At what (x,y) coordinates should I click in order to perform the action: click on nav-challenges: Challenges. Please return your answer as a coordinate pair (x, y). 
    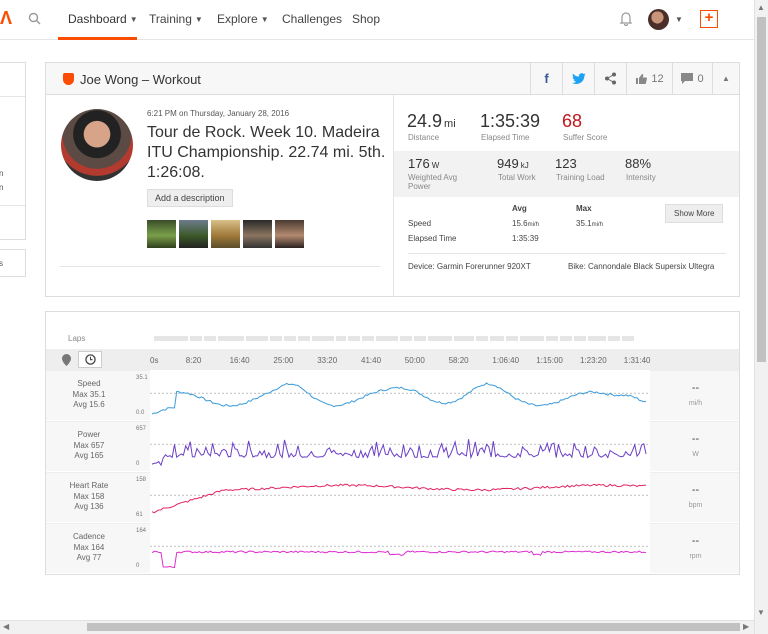
    Looking at the image, I should click on (312, 19).